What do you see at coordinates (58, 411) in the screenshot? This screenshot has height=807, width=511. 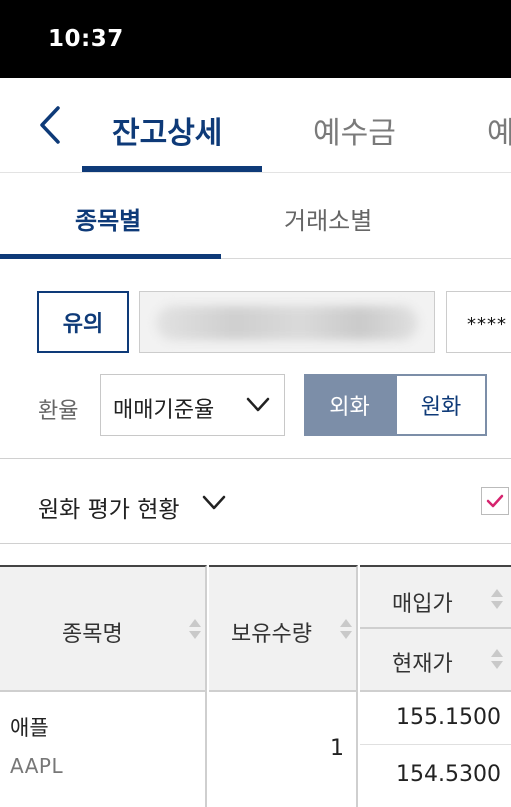 I see `exchange-rate-label: 환율` at bounding box center [58, 411].